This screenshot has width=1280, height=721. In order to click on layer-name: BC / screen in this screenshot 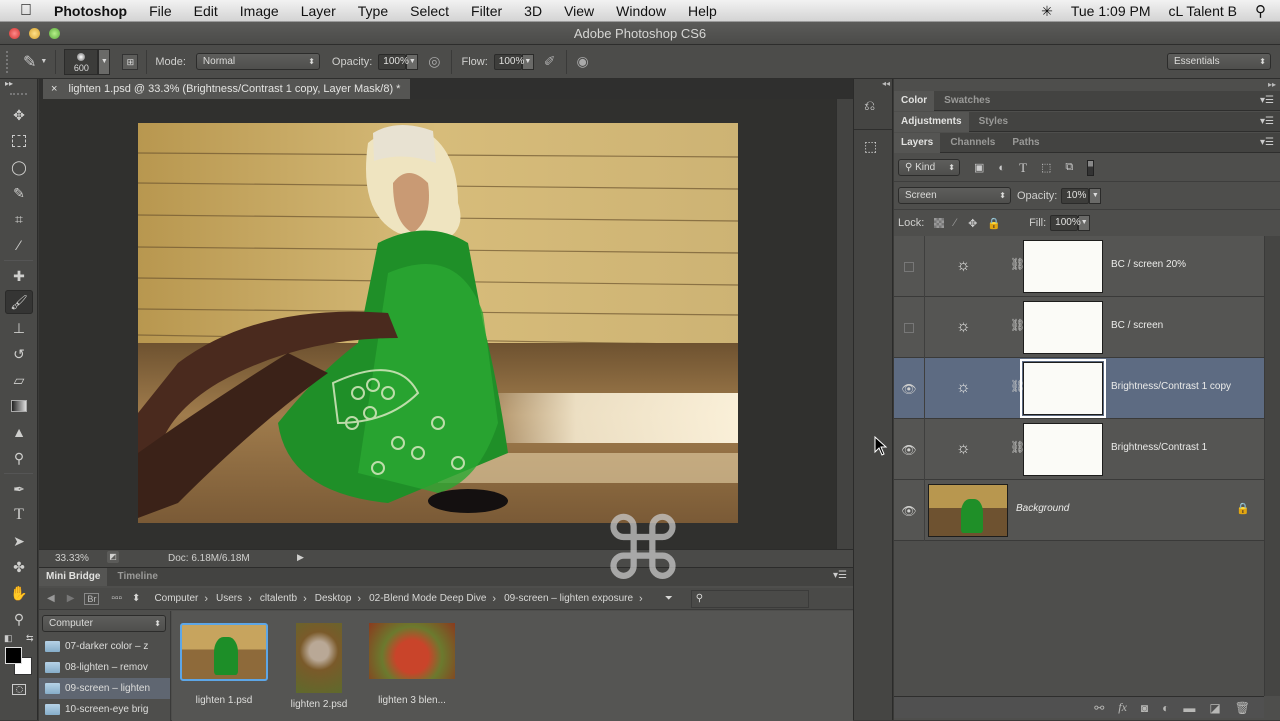, I will do `click(1137, 325)`.